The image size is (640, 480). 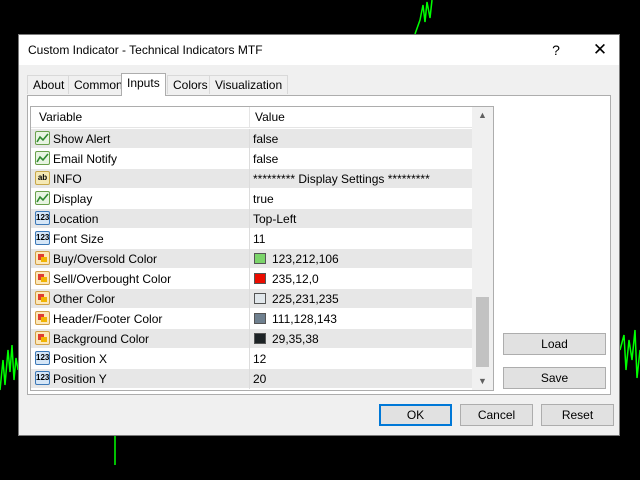 I want to click on table-row: 123 Location Top-Left, so click(x=251, y=219).